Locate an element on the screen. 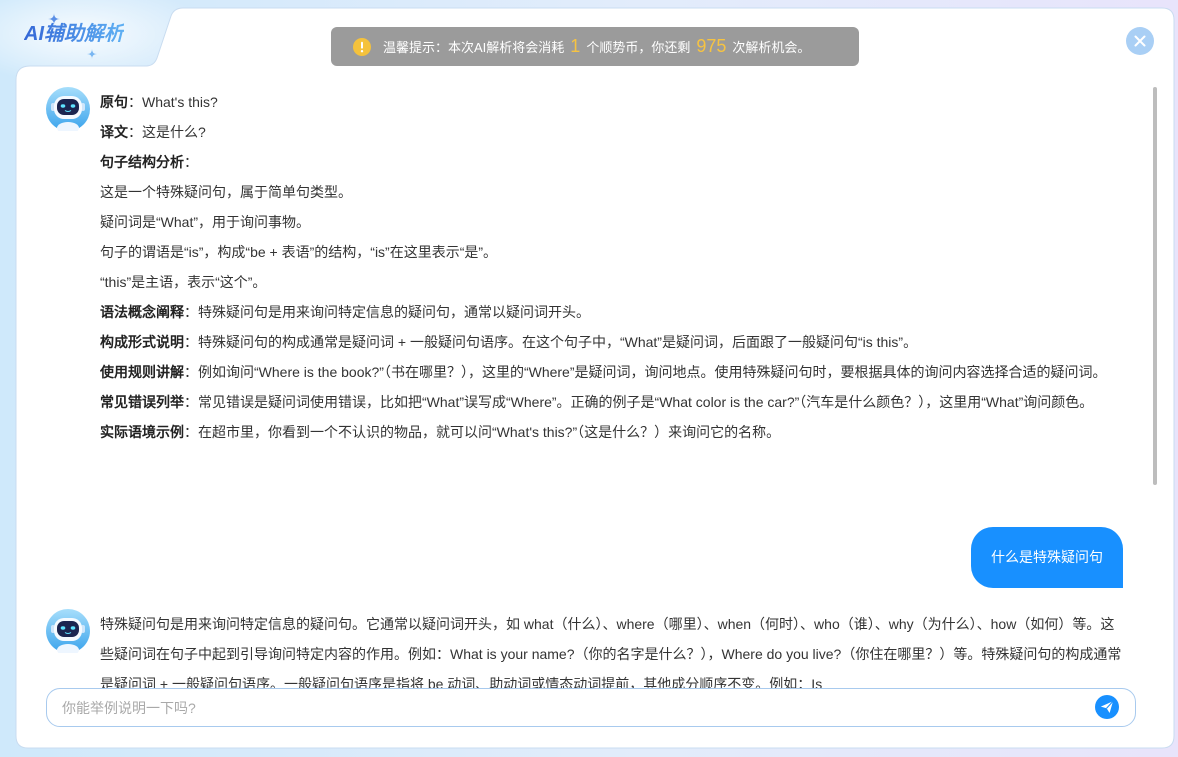 The width and height of the screenshot is (1178, 757). section-label: 常见错误列举 is located at coordinates (142, 402).